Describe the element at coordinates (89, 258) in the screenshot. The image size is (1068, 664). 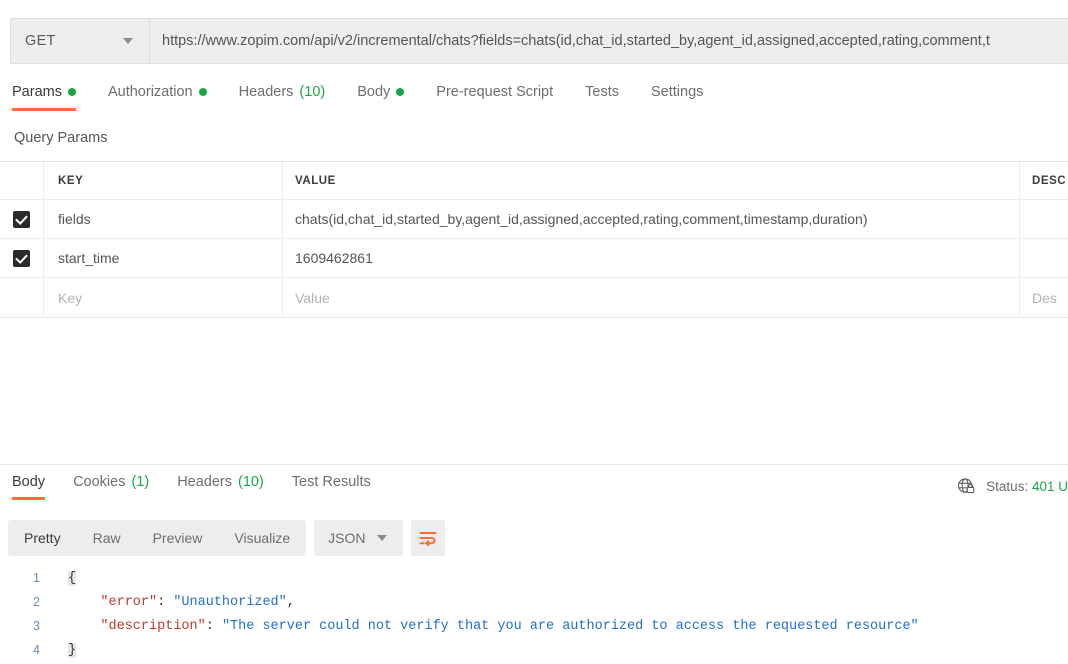
I see `param-key-value: start_time` at that location.